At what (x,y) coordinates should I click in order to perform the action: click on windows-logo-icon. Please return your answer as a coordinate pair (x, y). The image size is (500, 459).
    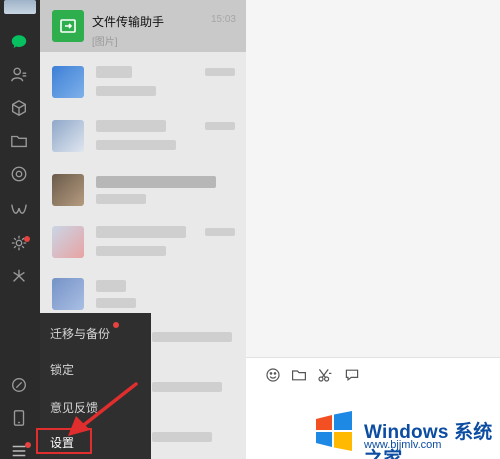
    Looking at the image, I should click on (334, 431).